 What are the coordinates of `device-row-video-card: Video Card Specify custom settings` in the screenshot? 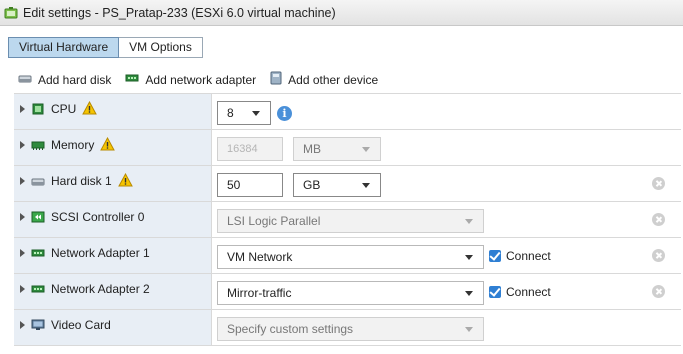 It's located at (347, 328).